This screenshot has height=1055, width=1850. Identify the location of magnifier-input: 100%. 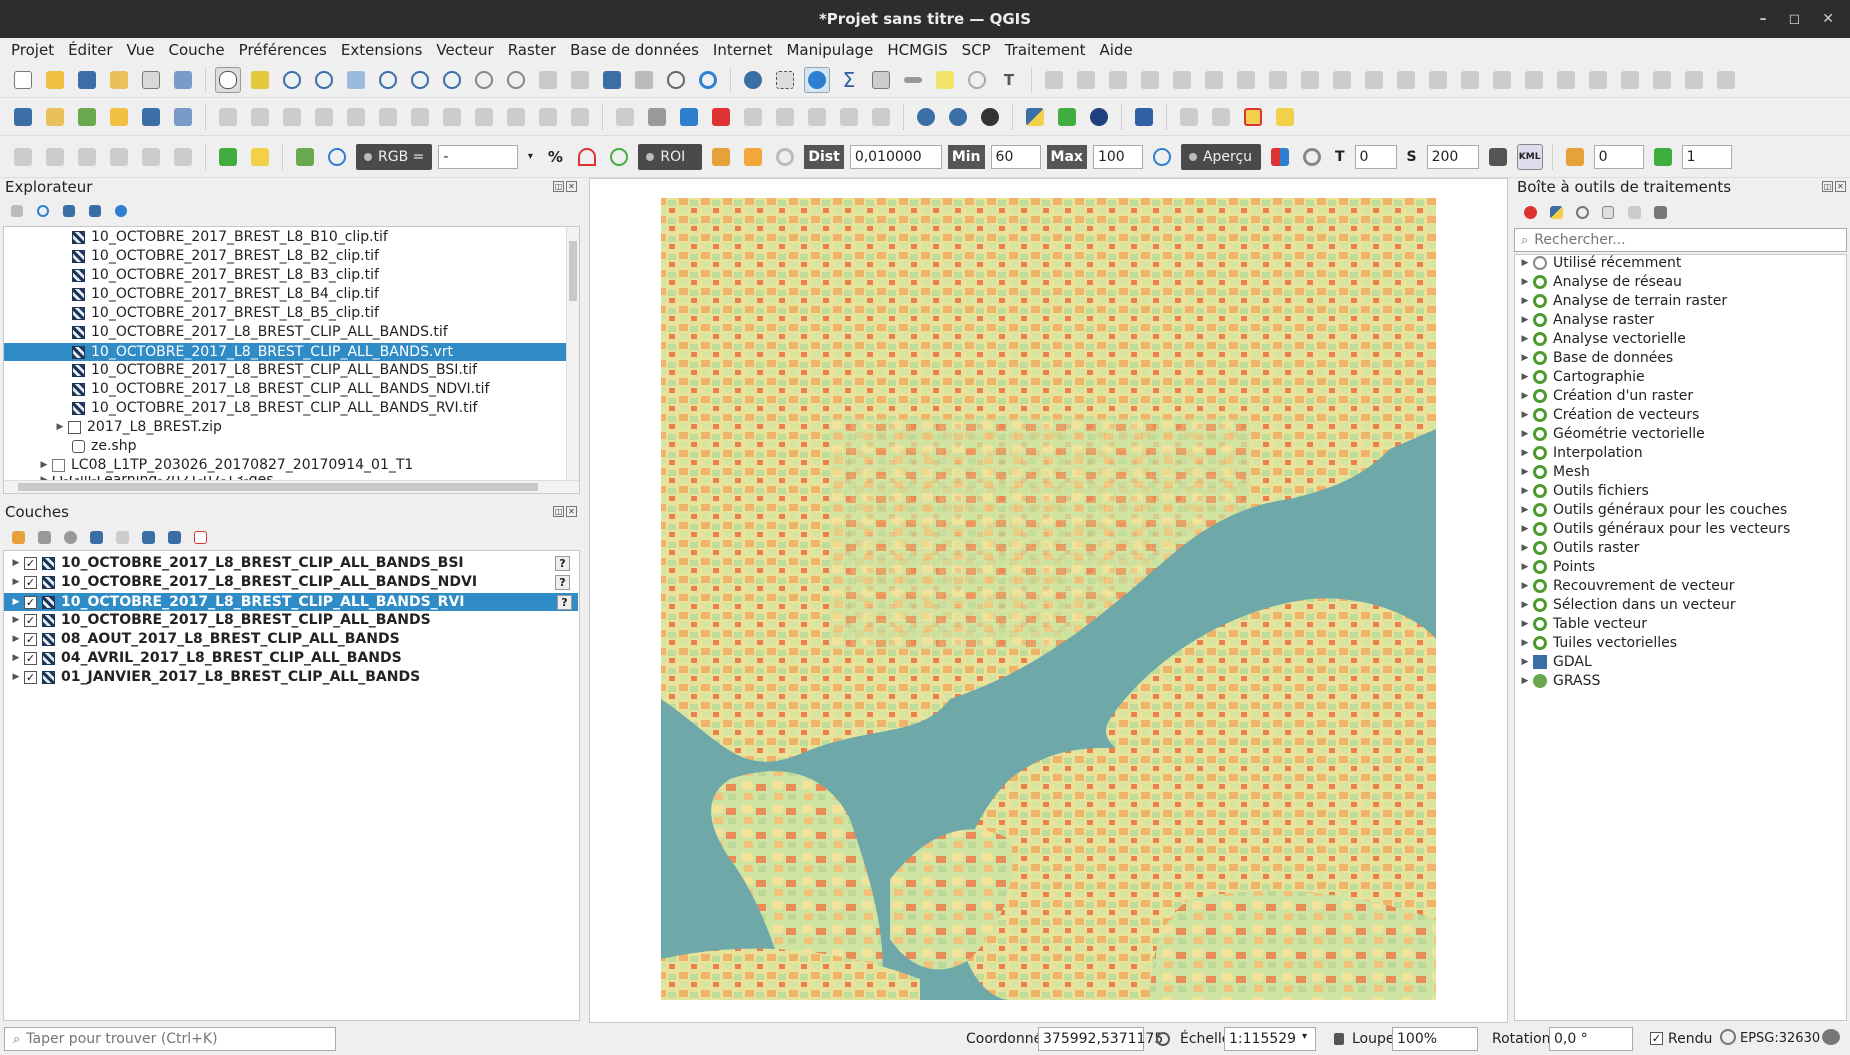
(1435, 1039).